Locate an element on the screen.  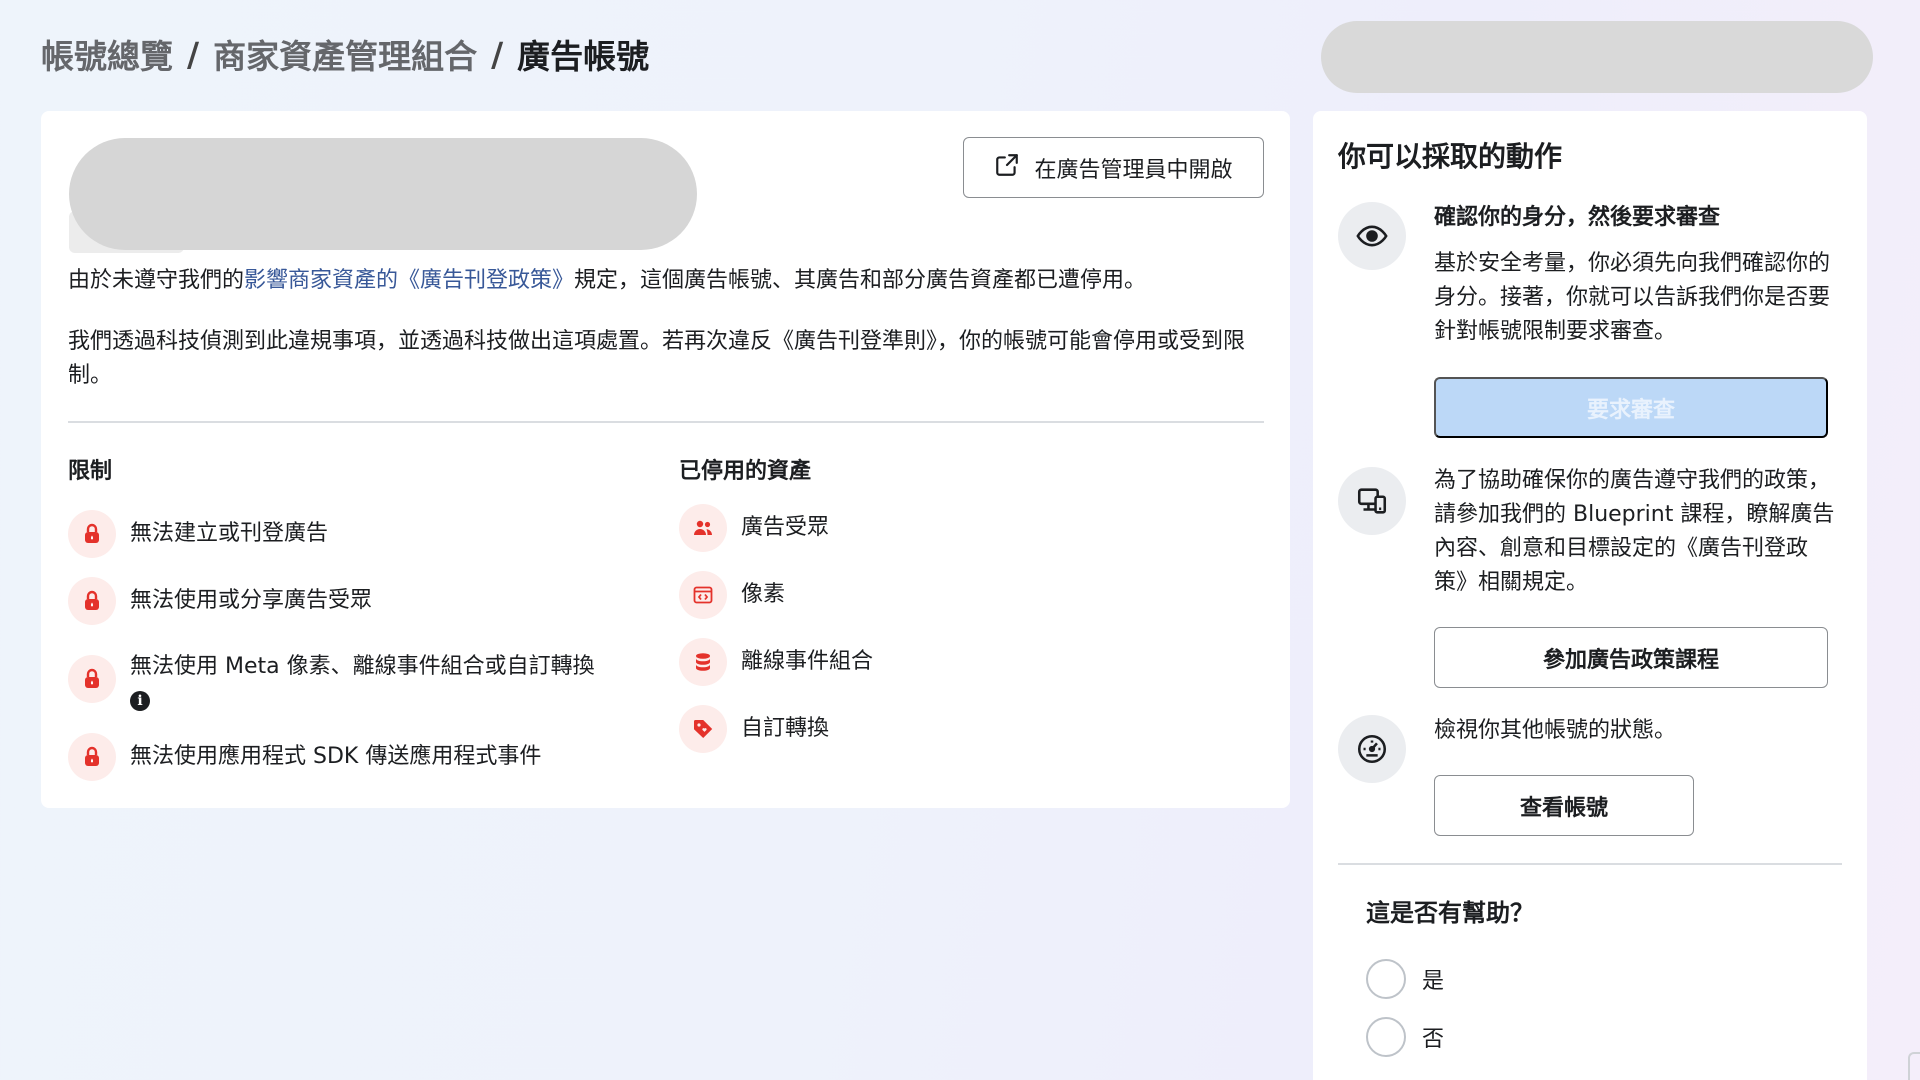
feedback-no-label: 否 is located at coordinates (1433, 1039).